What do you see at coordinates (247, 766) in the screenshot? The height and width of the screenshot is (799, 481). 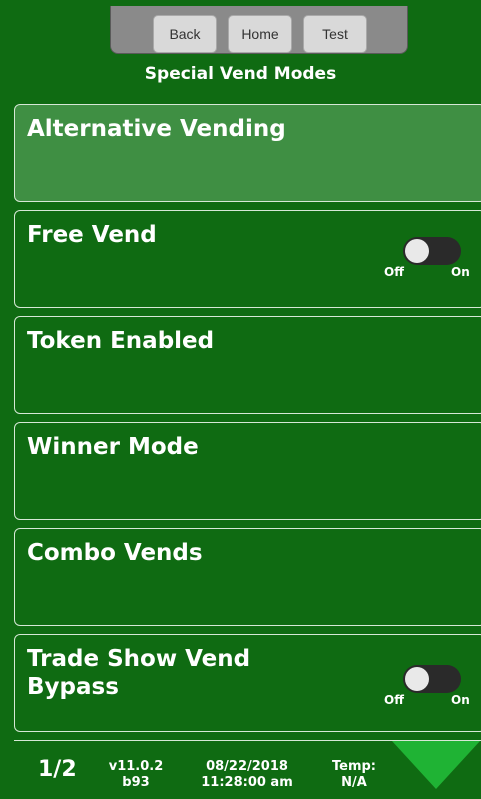 I see `date-text: 08/22/2018` at bounding box center [247, 766].